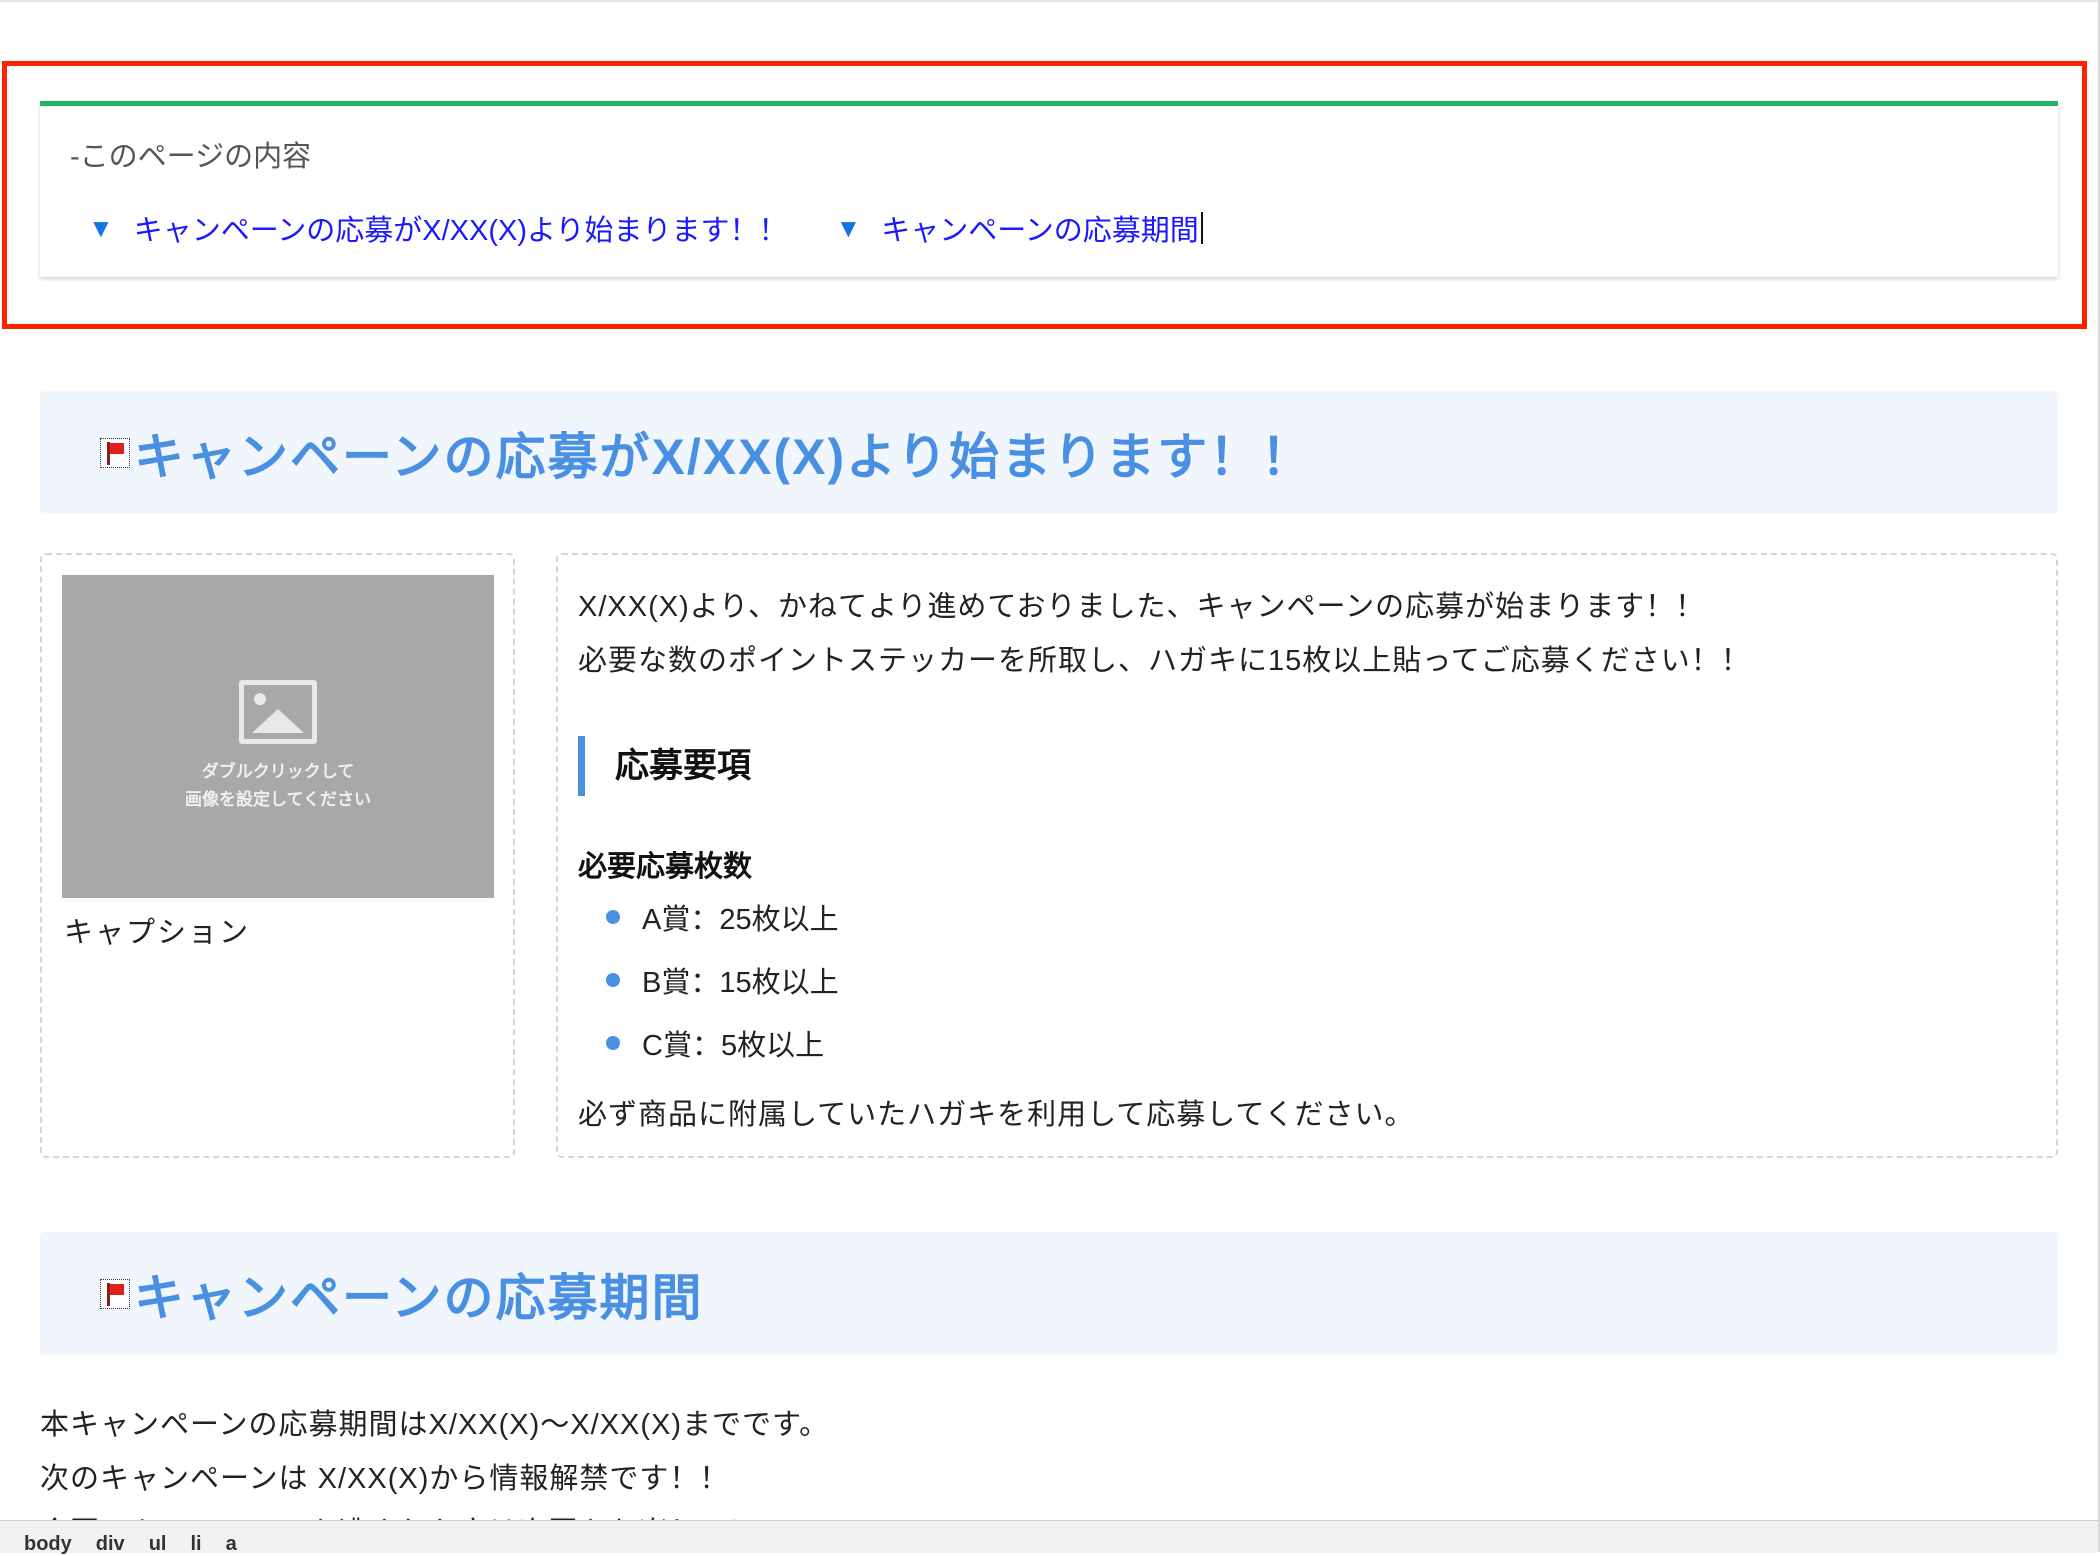 The height and width of the screenshot is (1556, 2100). I want to click on requirements-list: A賞：25枚以上 B賞：15枚以上 C賞：5枚以上, so click(722, 979).